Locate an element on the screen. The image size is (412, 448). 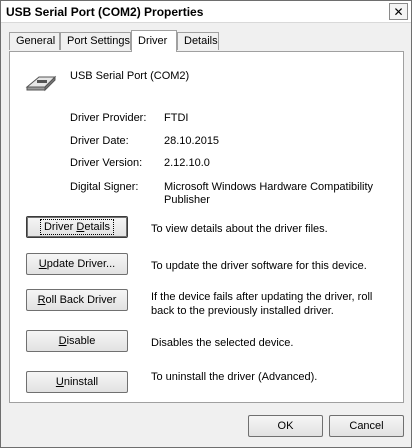
close-button: ✕ is located at coordinates (398, 11).